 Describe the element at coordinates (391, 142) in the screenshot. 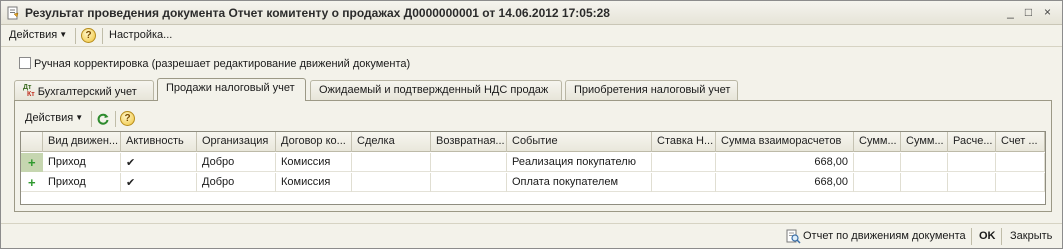

I see `column-header: Сделка` at that location.